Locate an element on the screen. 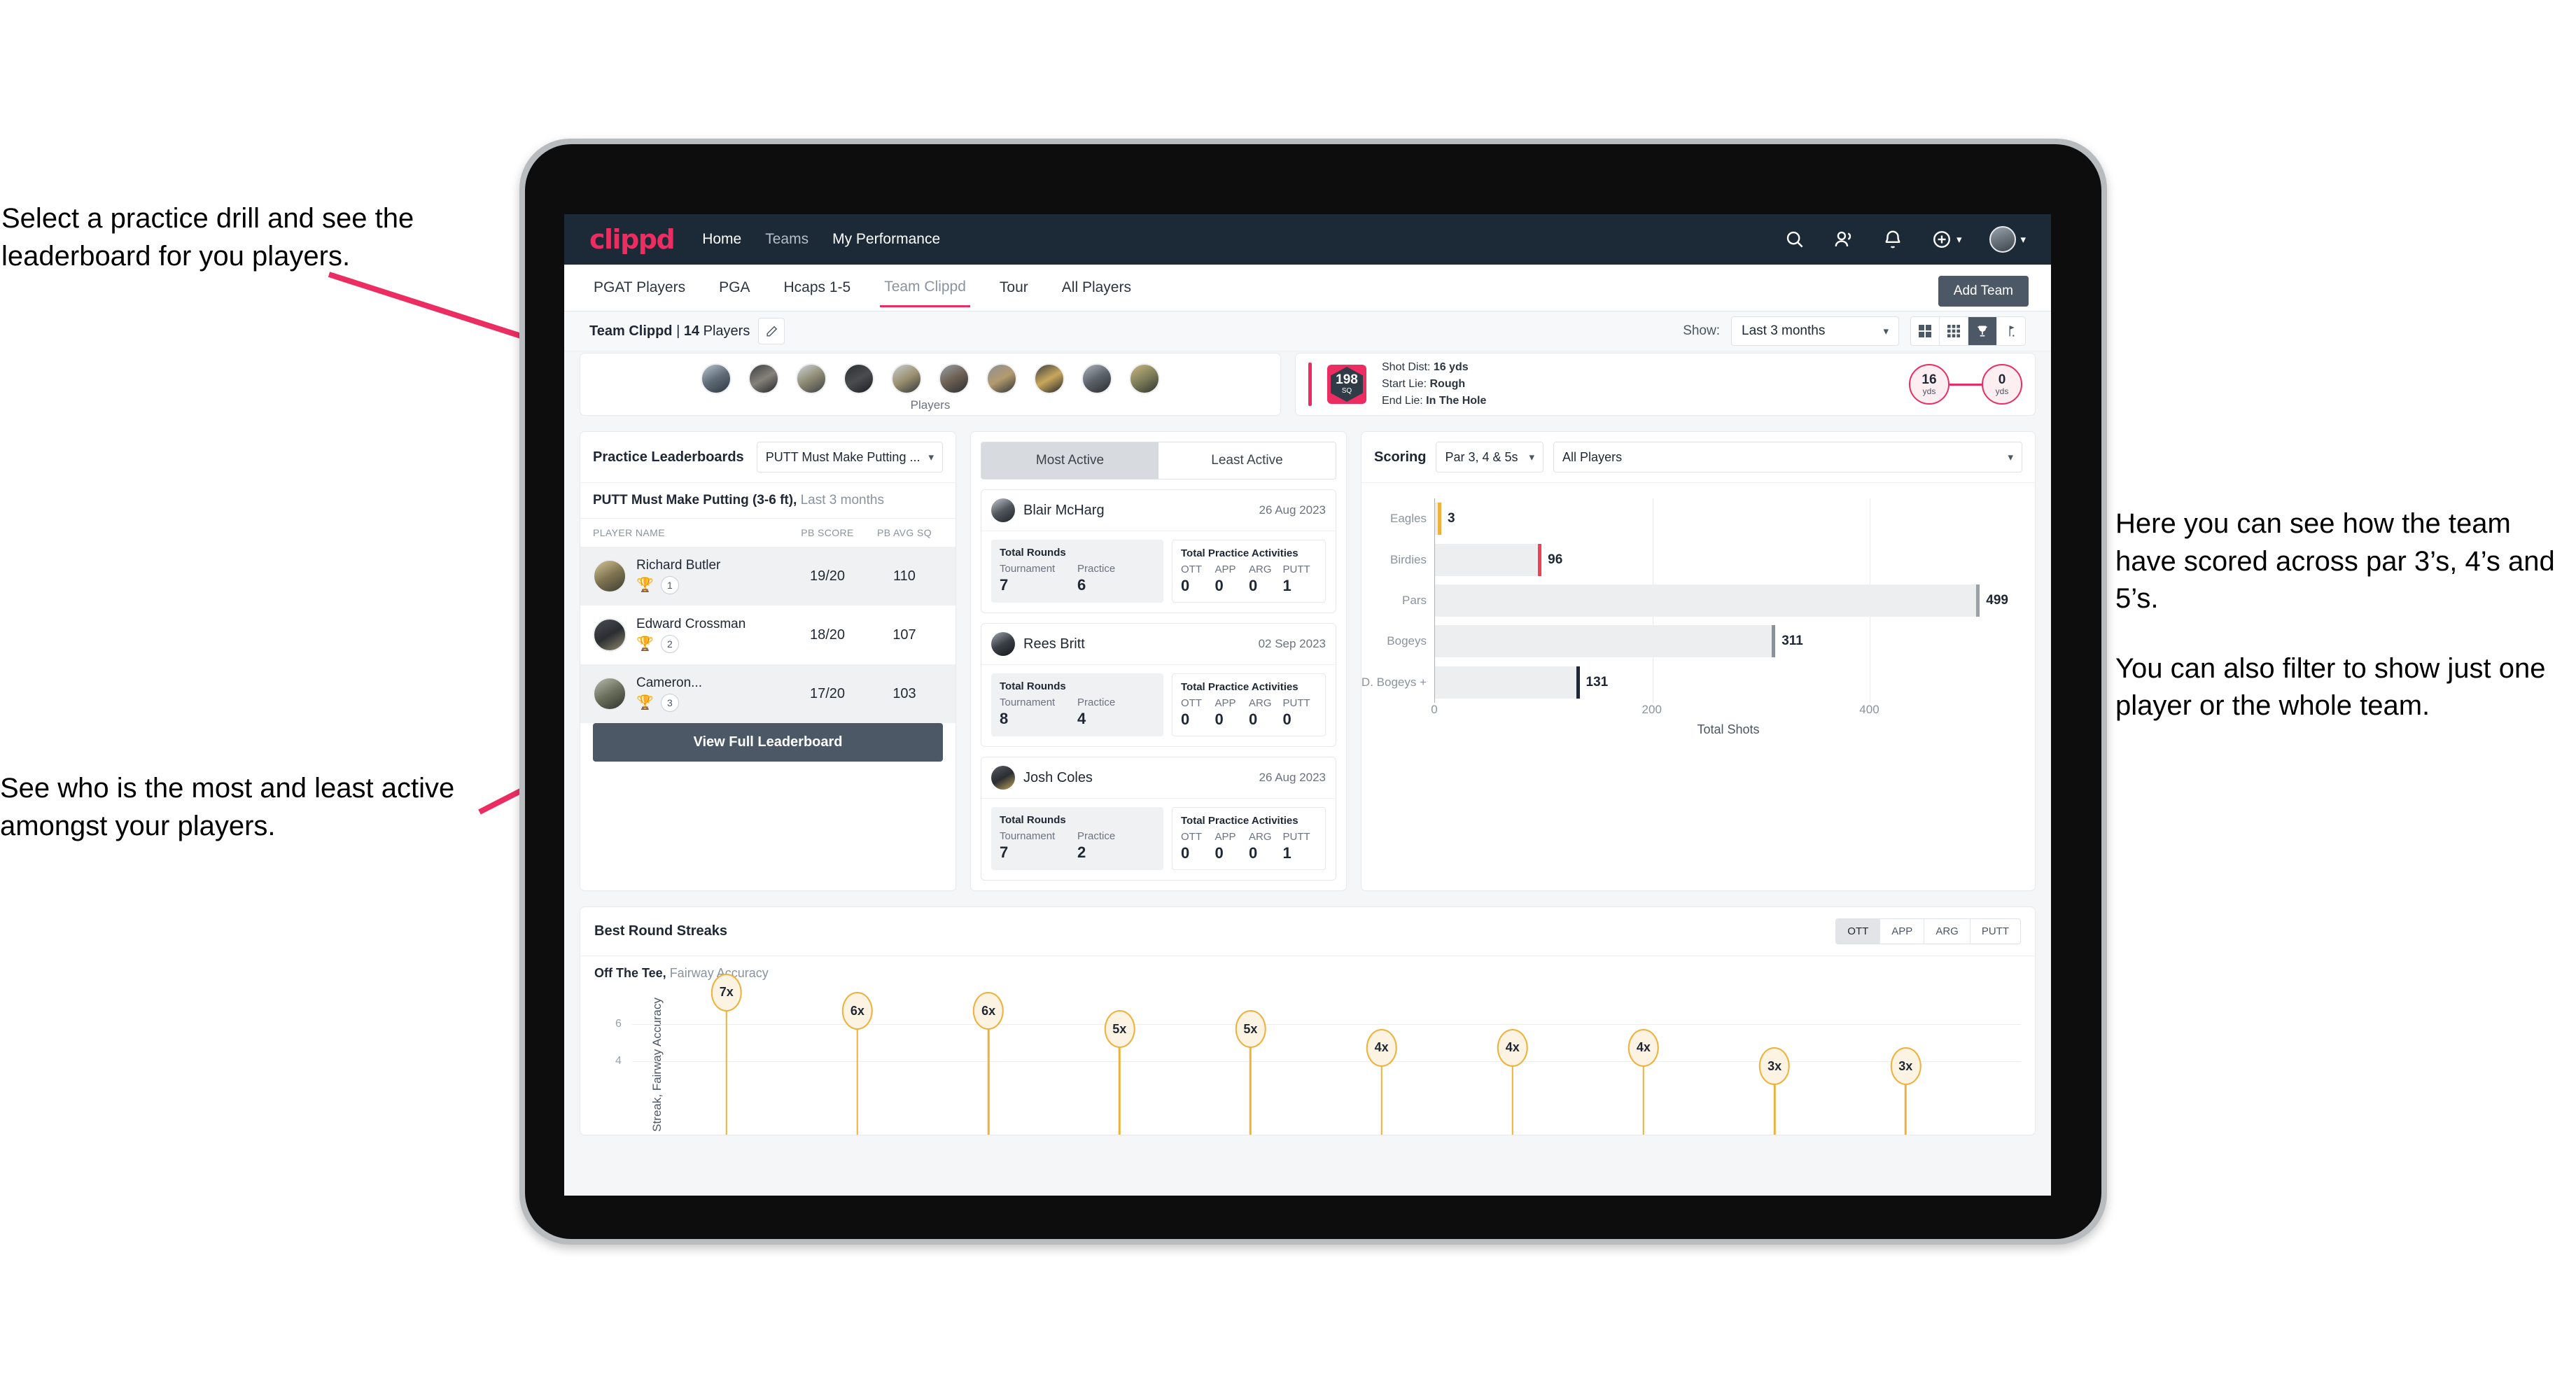  shot-dist-value: 16 yds is located at coordinates (1451, 367).